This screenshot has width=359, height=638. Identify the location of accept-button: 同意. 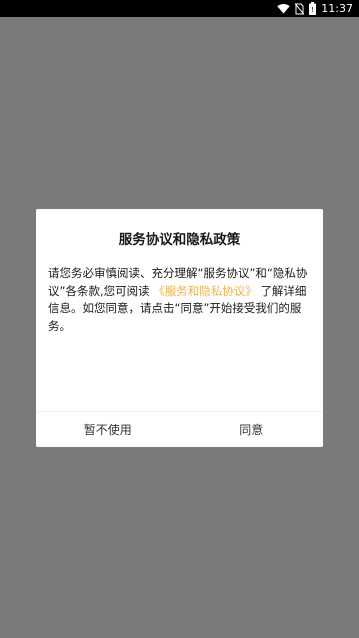
(252, 429).